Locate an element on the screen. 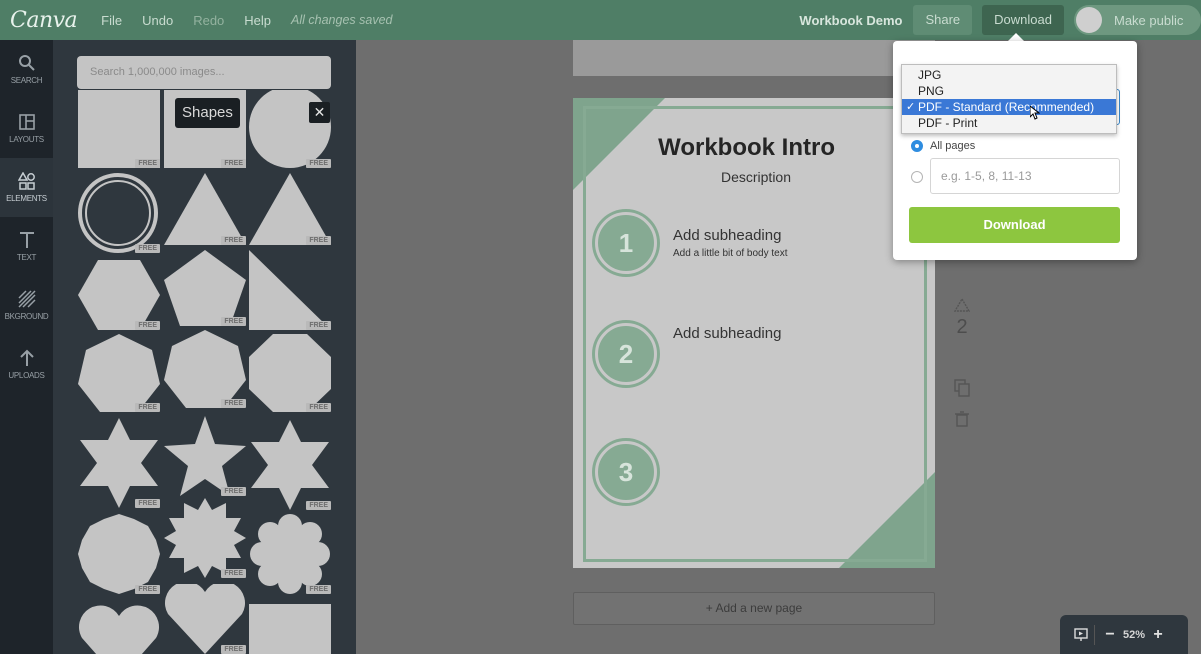 Image resolution: width=1201 pixels, height=654 pixels. zoom-in-button: + is located at coordinates (1158, 635).